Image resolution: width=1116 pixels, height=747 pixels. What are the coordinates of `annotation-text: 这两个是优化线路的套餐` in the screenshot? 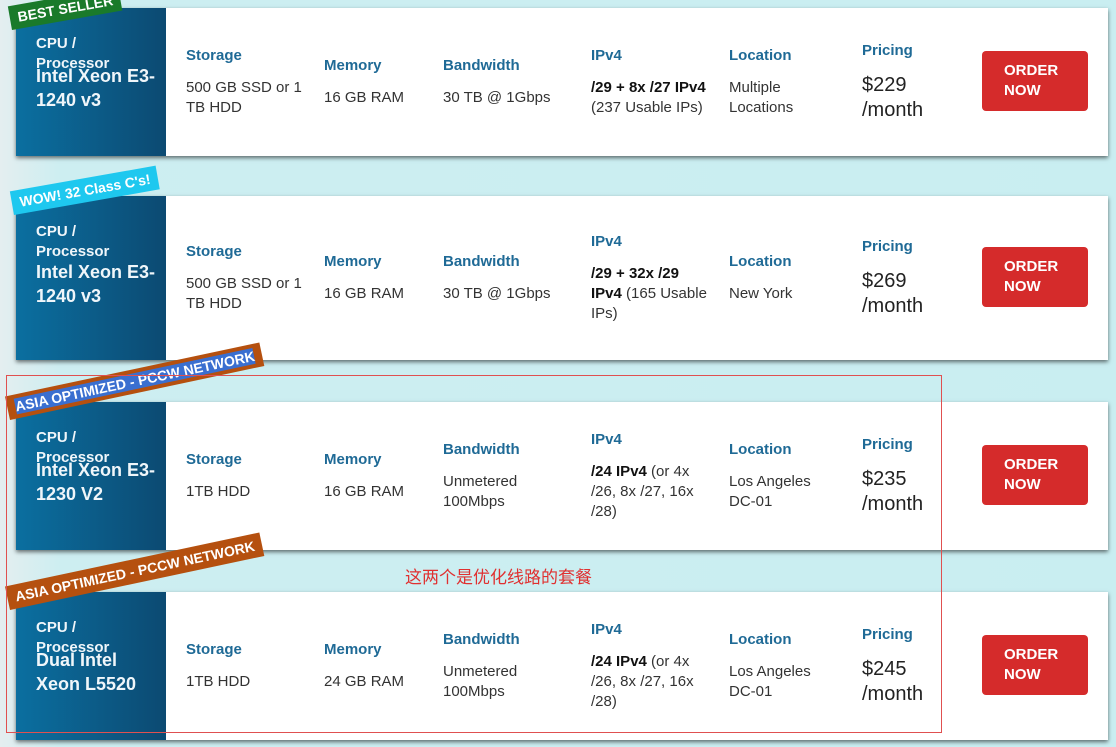 It's located at (498, 578).